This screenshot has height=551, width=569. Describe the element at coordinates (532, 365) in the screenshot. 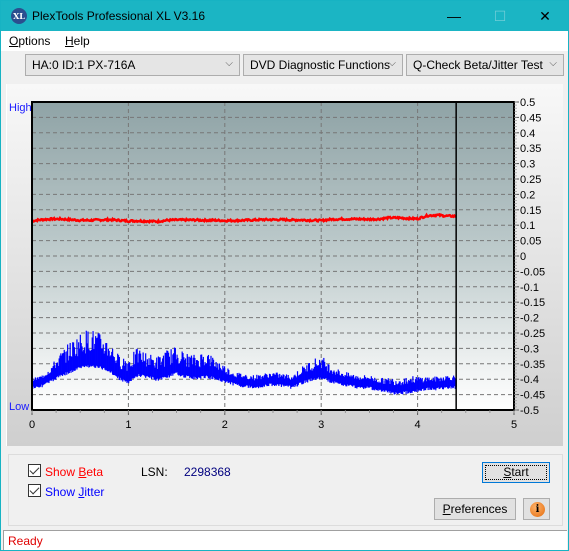

I see `y-tick-label: -0.35` at that location.